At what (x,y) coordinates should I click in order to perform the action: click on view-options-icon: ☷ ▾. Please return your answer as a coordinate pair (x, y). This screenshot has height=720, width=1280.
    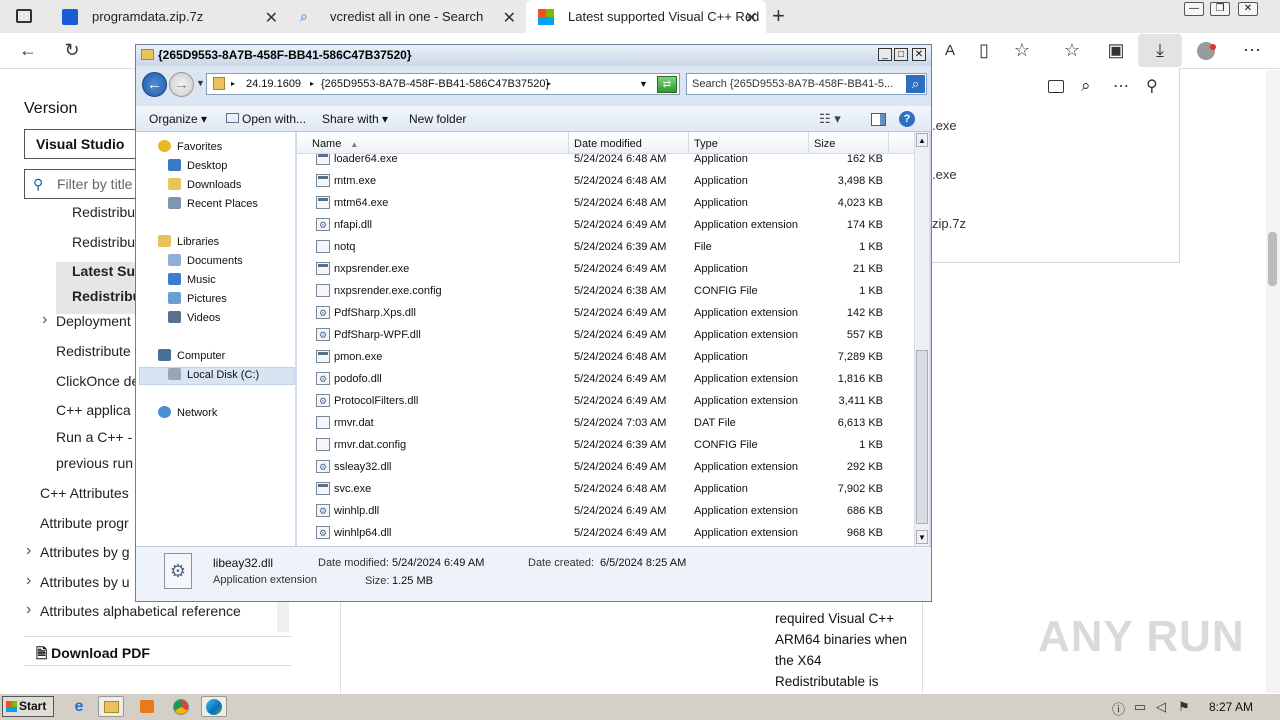
    Looking at the image, I should click on (830, 119).